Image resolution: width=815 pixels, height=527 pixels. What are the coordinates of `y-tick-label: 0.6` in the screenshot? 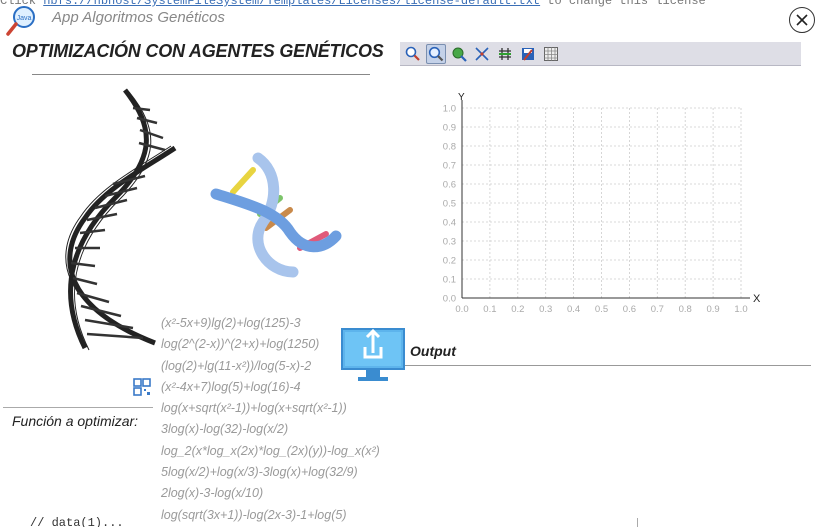 It's located at (449, 185).